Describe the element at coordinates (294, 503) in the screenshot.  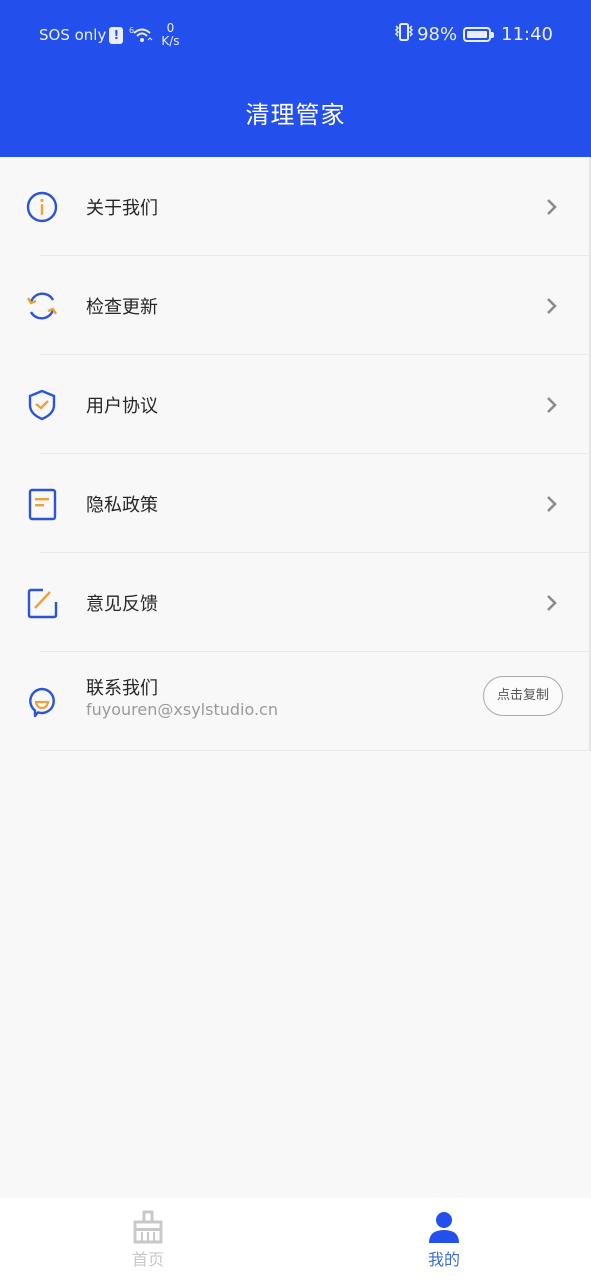
I see `menu-item-privacy-policy: 隐私政策` at that location.